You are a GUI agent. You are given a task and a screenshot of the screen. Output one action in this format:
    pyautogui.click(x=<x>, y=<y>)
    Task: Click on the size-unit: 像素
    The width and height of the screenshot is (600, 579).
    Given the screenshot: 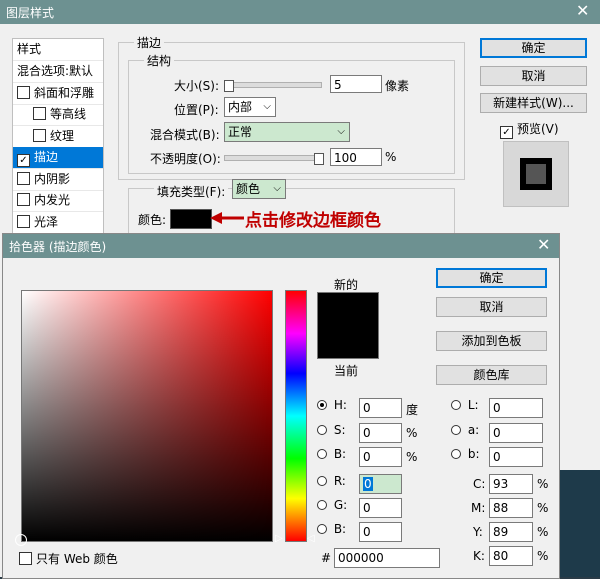 What is the action you would take?
    pyautogui.click(x=397, y=86)
    